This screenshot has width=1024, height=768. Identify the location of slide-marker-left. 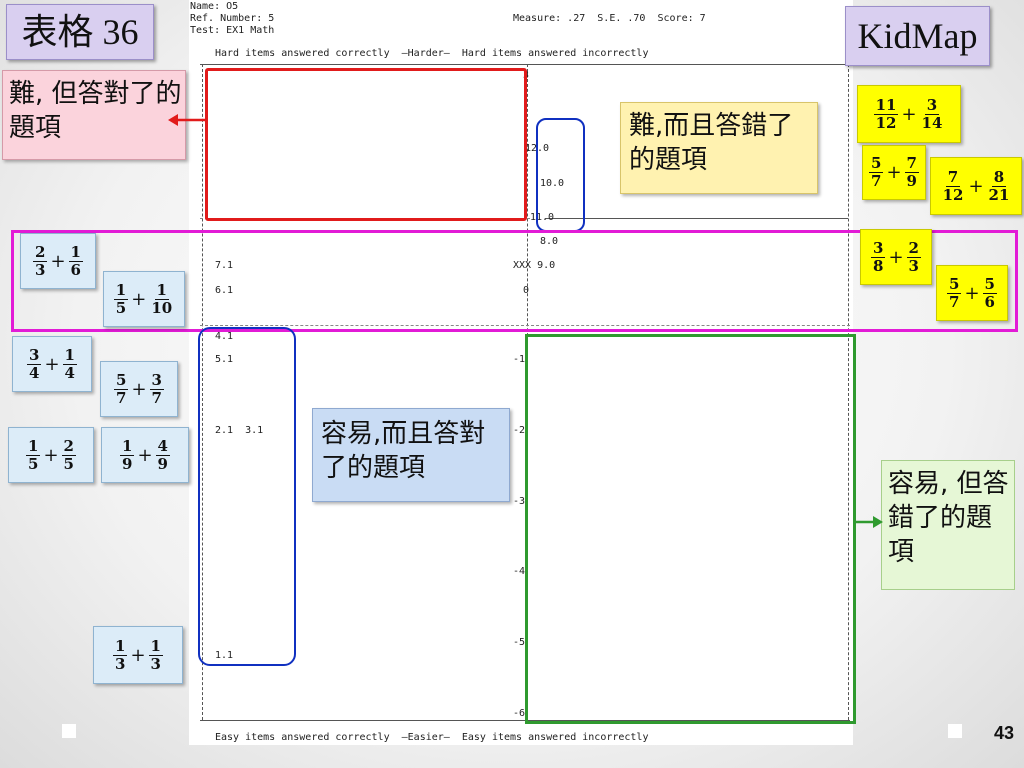
(69, 731).